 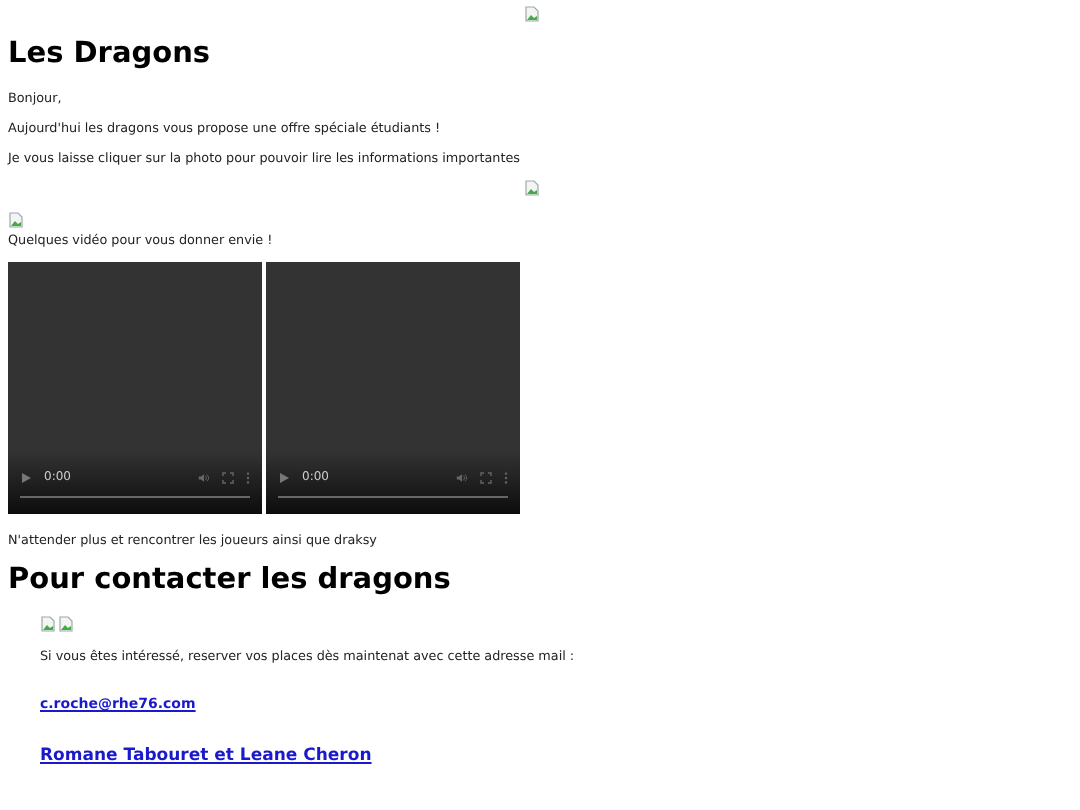 What do you see at coordinates (110, 54) in the screenshot?
I see `page-title: Les Dragons` at bounding box center [110, 54].